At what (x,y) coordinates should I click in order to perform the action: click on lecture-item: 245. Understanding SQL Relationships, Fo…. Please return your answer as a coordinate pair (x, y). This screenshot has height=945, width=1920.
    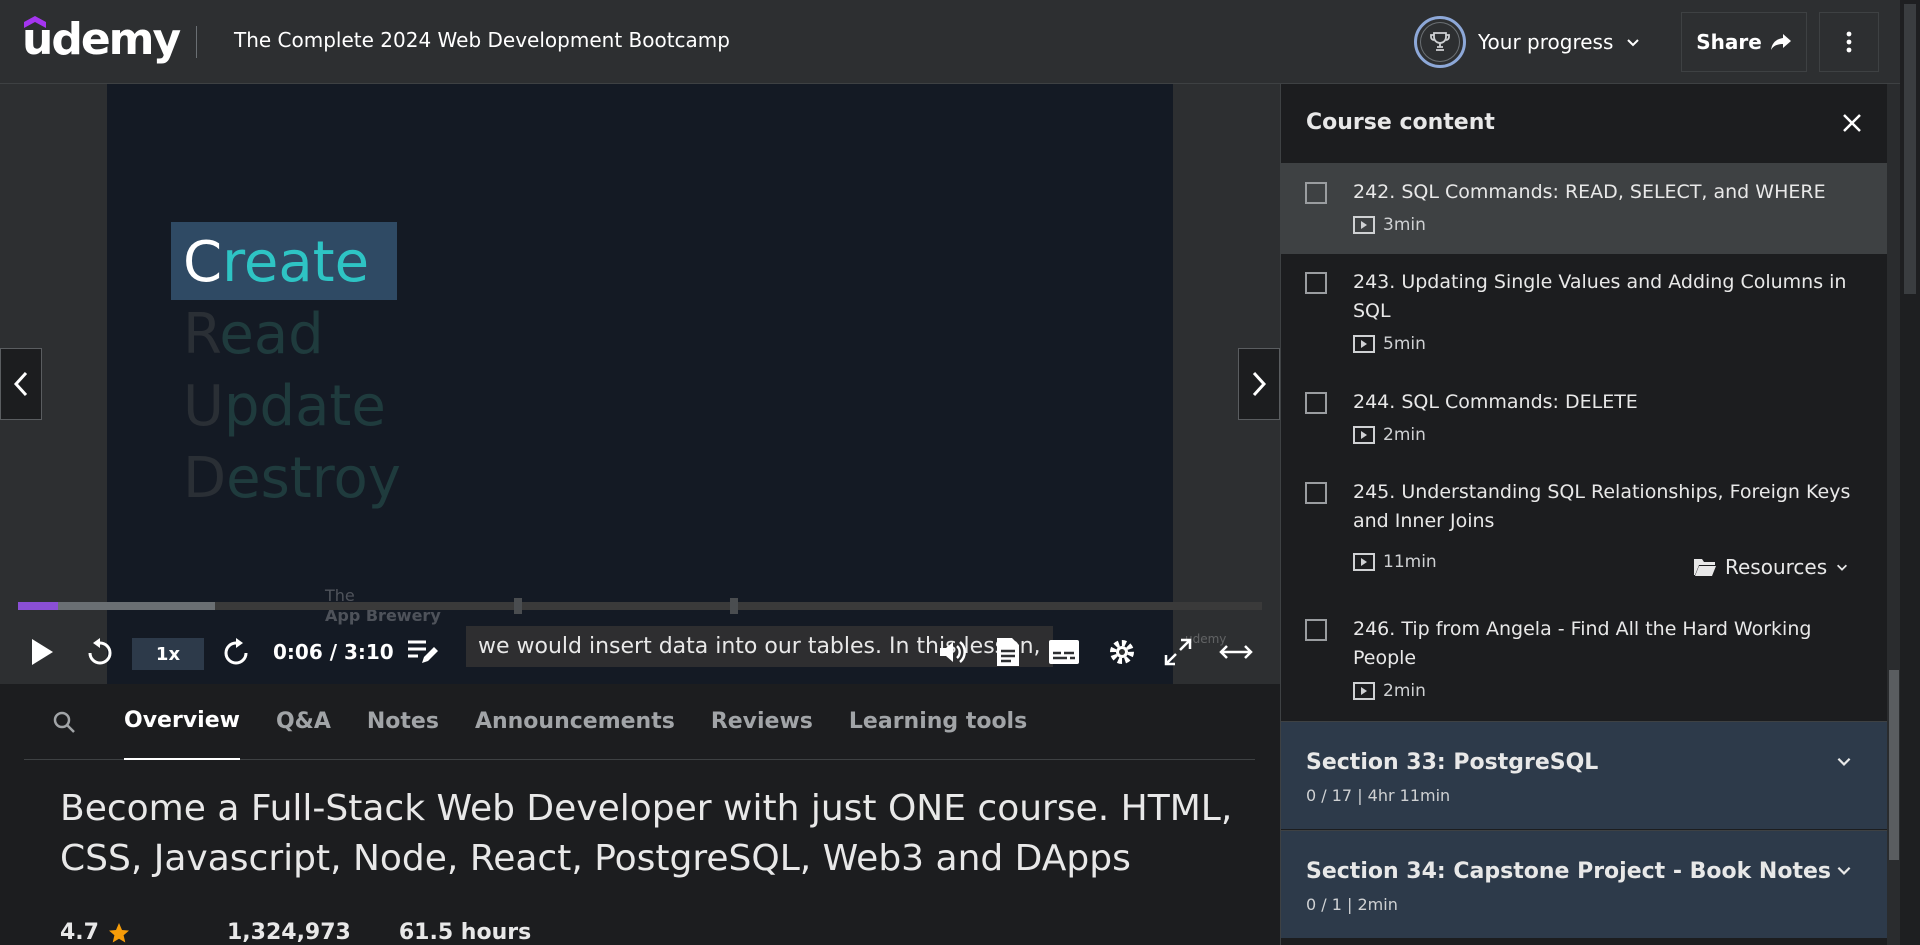
    Looking at the image, I should click on (1584, 532).